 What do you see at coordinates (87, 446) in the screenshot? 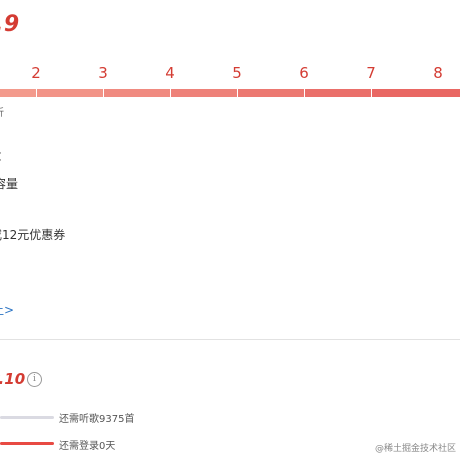
I see `requirement-text: 还需登录0天` at bounding box center [87, 446].